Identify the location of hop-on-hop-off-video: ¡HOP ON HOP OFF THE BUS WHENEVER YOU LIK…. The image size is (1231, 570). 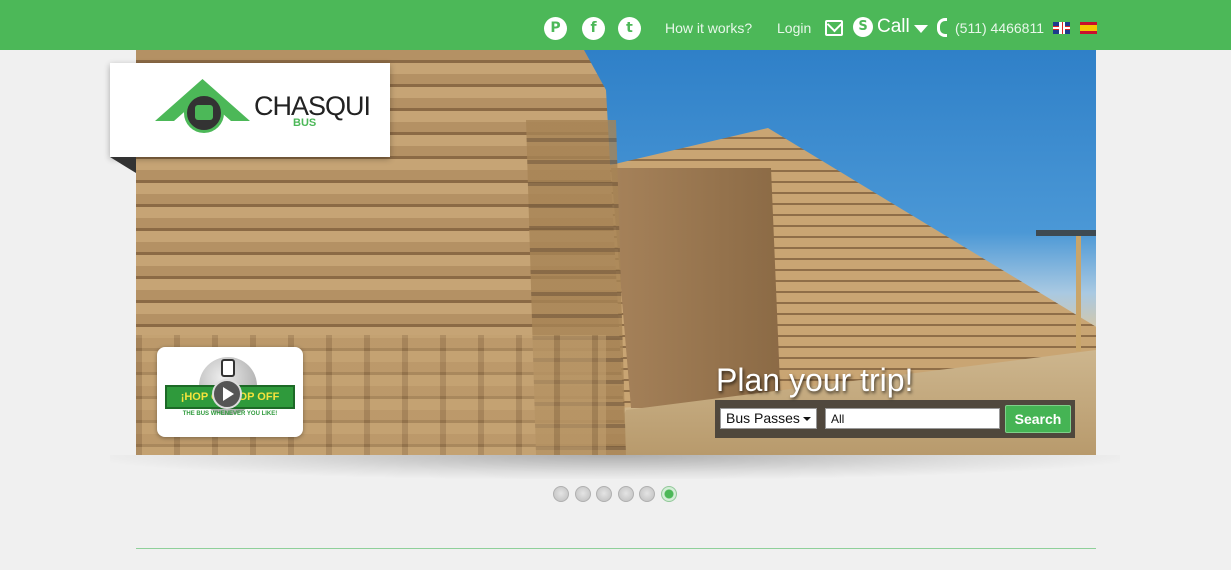
(230, 392).